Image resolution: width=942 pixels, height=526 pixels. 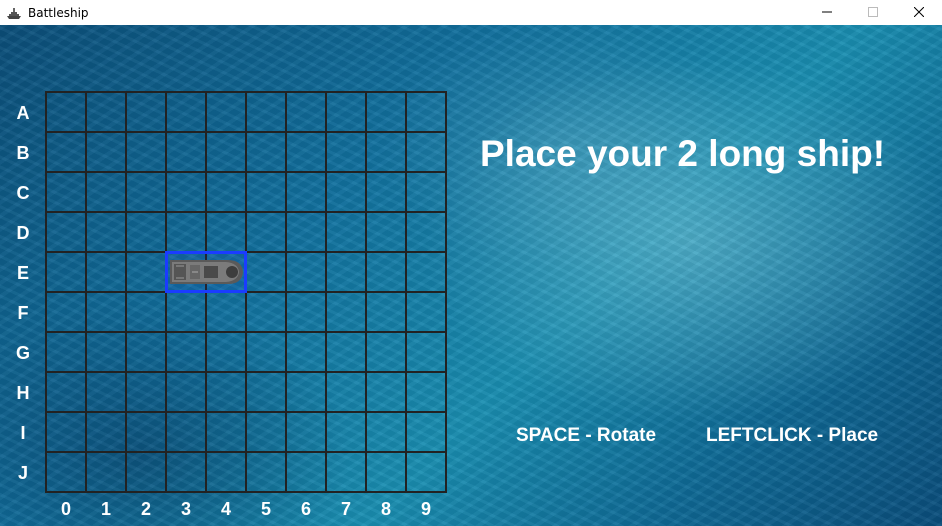 I want to click on grid-cell-B9, so click(x=427, y=153).